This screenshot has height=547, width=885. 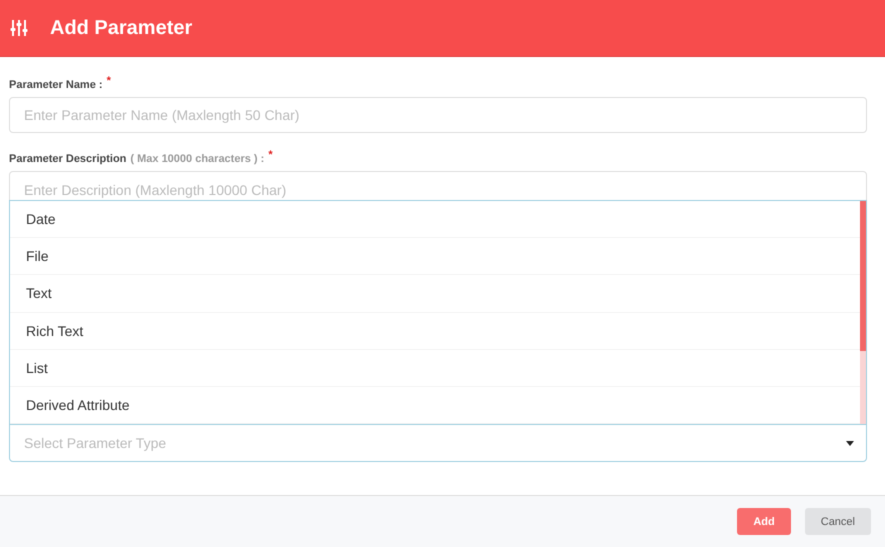 I want to click on dropdown-option: Text, so click(x=435, y=294).